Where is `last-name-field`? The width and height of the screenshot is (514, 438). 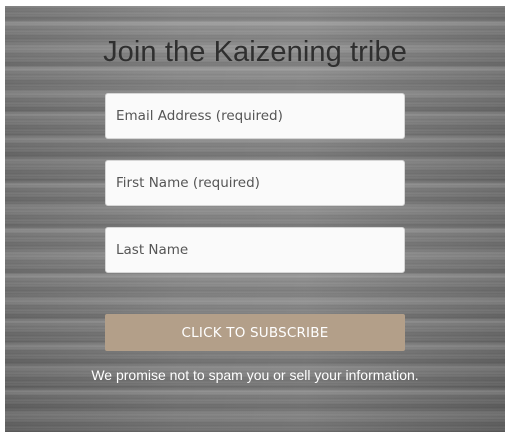 last-name-field is located at coordinates (255, 250).